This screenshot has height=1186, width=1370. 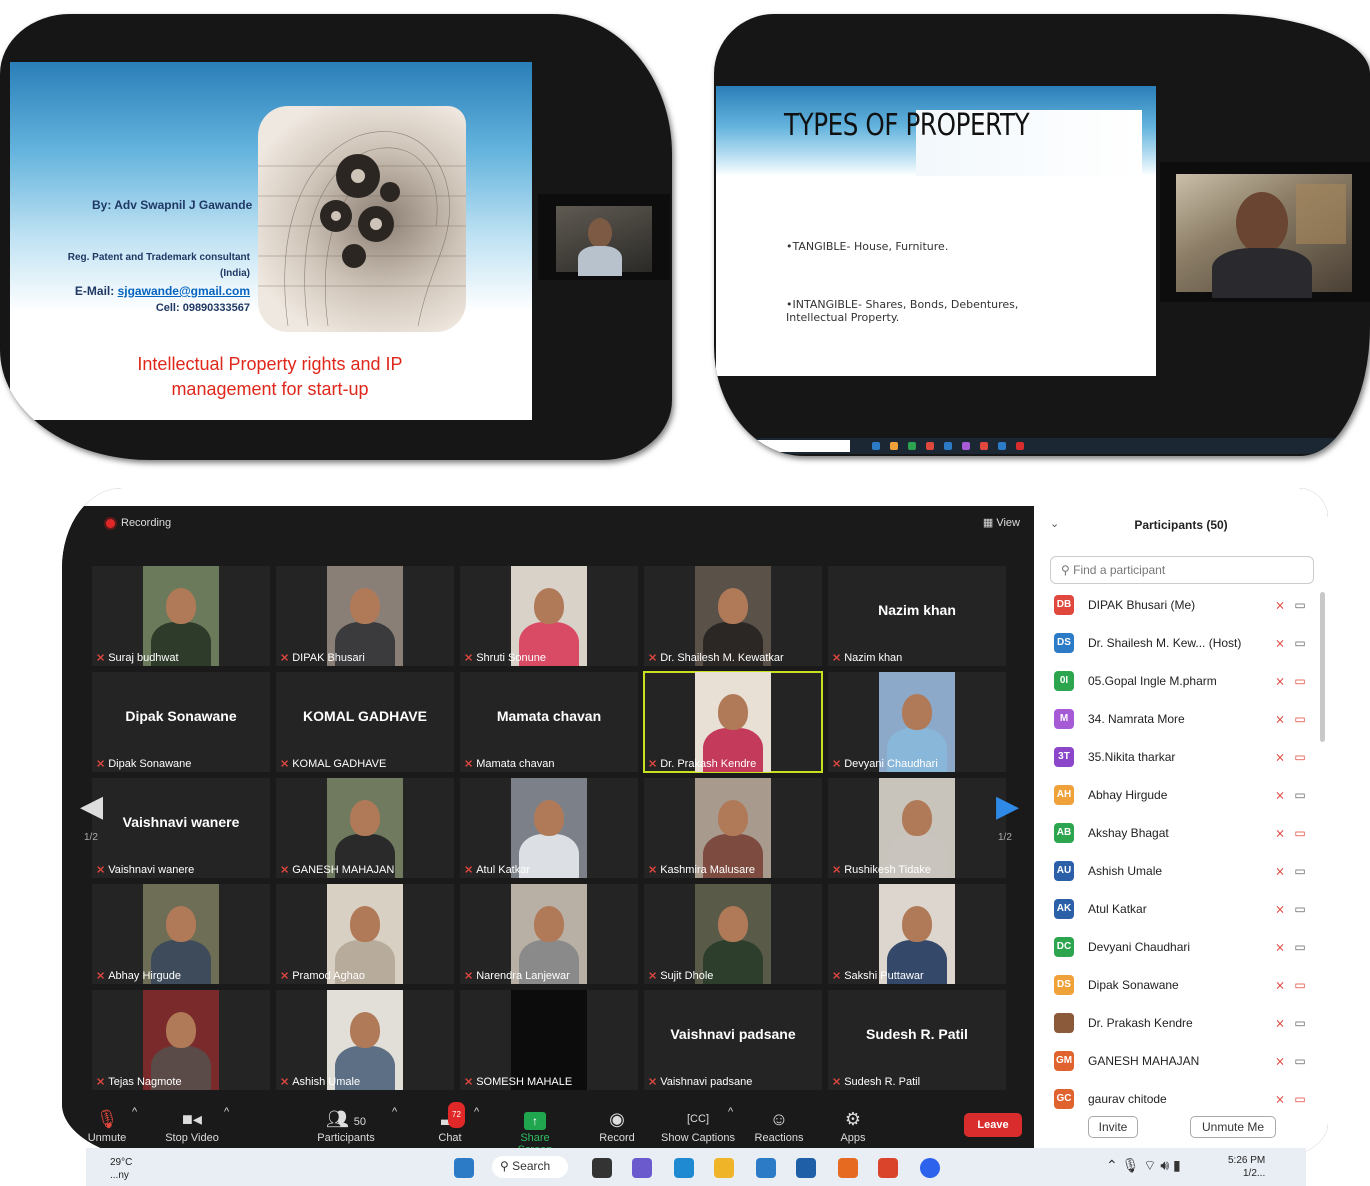 What do you see at coordinates (766, 1168) in the screenshot?
I see `store-icon` at bounding box center [766, 1168].